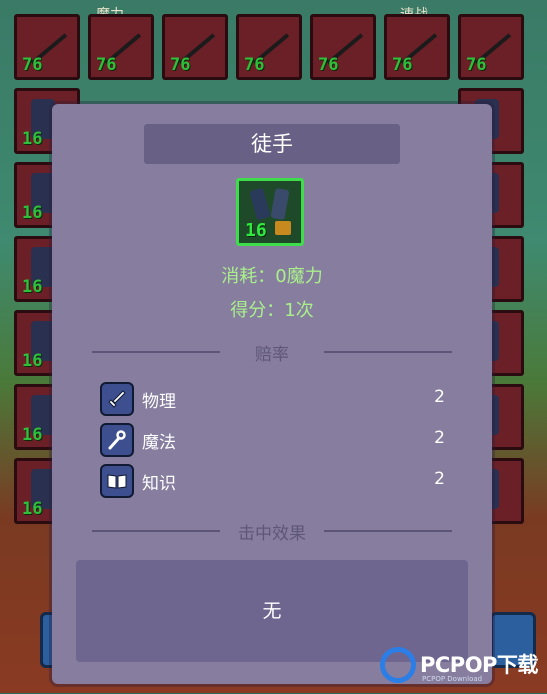  What do you see at coordinates (117, 440) in the screenshot?
I see `staff-icon` at bounding box center [117, 440].